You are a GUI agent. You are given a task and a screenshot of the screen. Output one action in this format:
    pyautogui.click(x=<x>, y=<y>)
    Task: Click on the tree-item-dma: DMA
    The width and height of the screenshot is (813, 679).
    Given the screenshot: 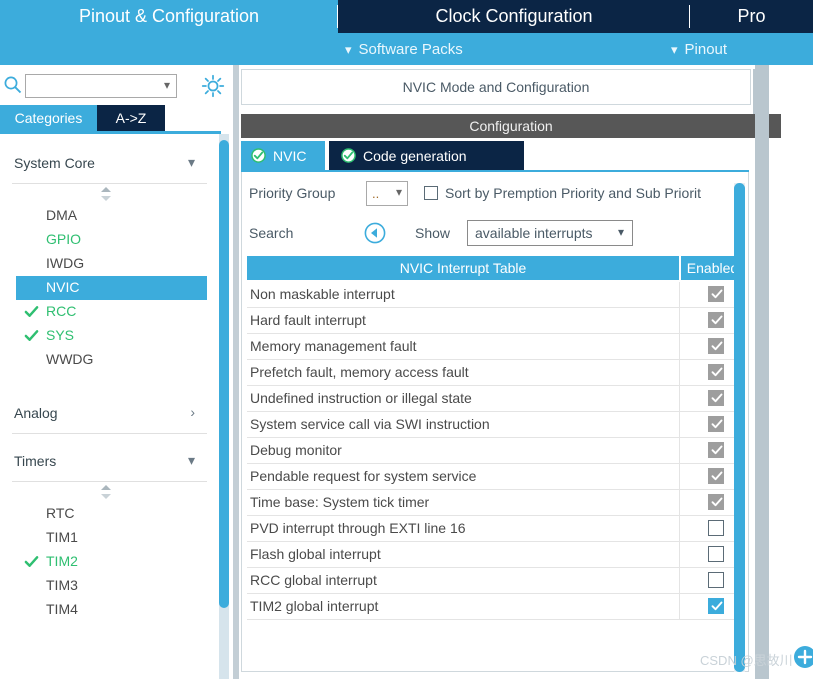 What is the action you would take?
    pyautogui.click(x=110, y=216)
    